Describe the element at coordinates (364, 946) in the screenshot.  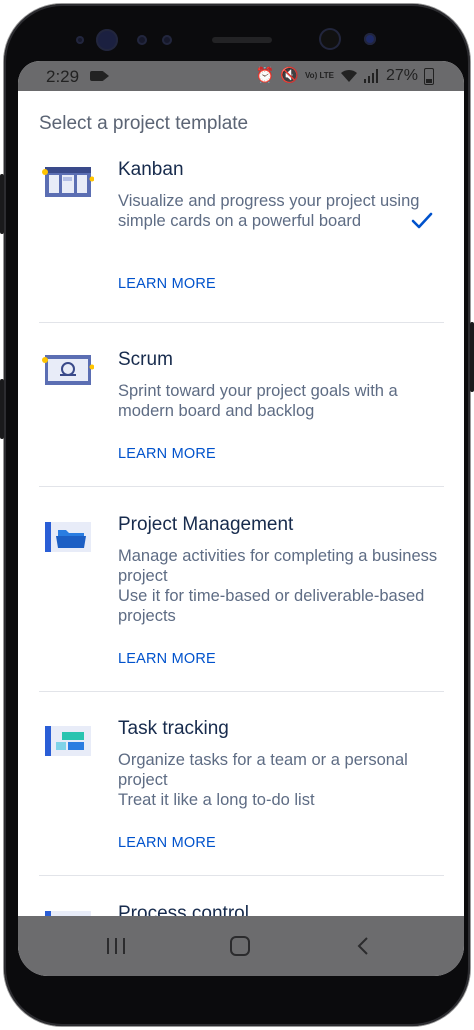
I see `back-icon` at that location.